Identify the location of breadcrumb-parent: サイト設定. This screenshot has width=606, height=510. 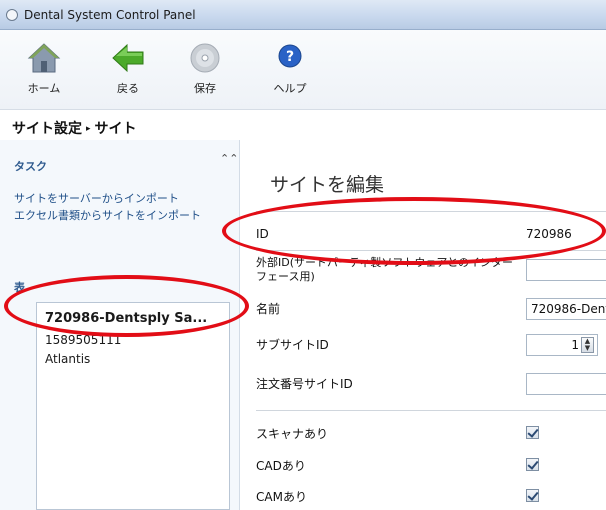
(47, 129).